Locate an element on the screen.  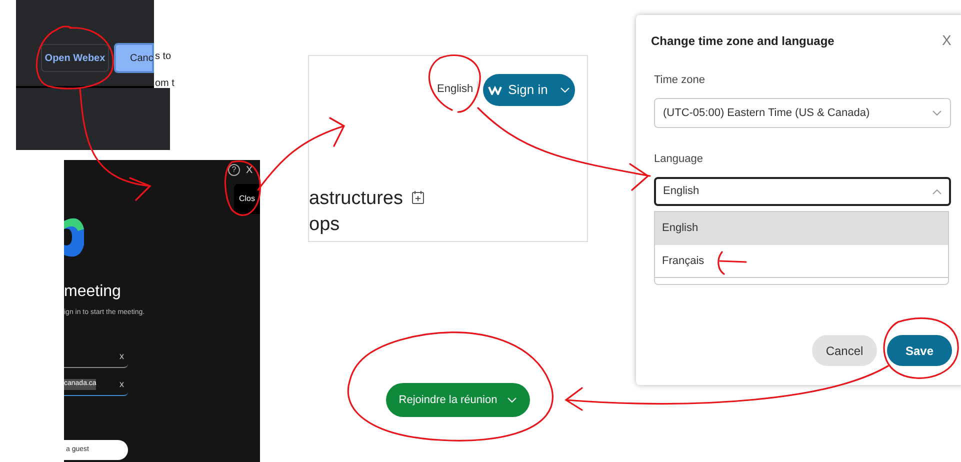
hand-drawn-arrow is located at coordinates (732, 263).